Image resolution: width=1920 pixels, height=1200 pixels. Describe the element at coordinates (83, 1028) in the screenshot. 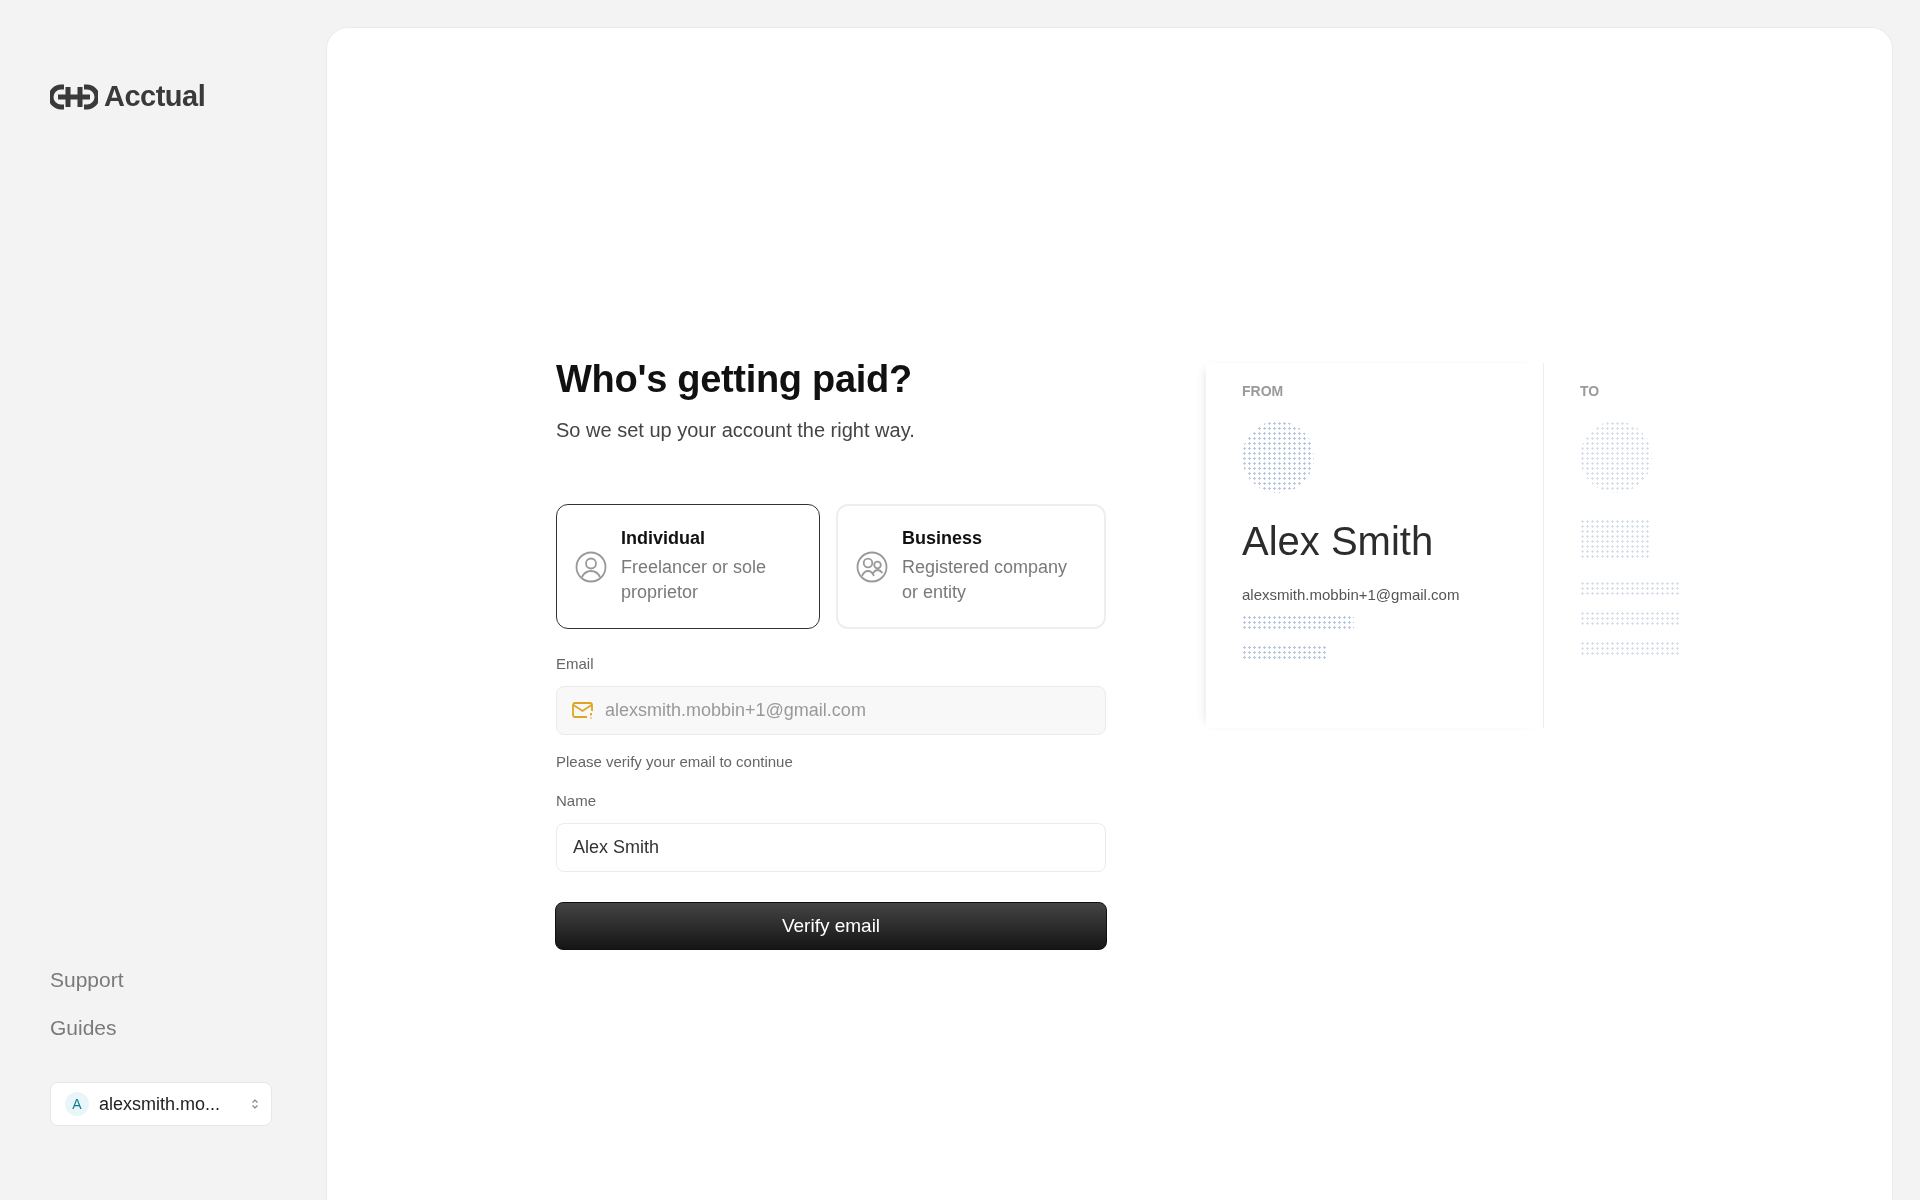

I see `sidebar-link: Guides` at that location.